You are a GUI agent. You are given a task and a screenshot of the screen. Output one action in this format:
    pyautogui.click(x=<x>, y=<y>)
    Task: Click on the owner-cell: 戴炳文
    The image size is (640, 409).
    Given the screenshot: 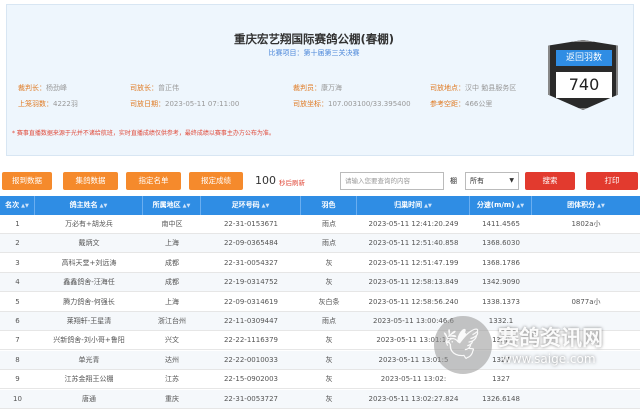 What is the action you would take?
    pyautogui.click(x=89, y=243)
    